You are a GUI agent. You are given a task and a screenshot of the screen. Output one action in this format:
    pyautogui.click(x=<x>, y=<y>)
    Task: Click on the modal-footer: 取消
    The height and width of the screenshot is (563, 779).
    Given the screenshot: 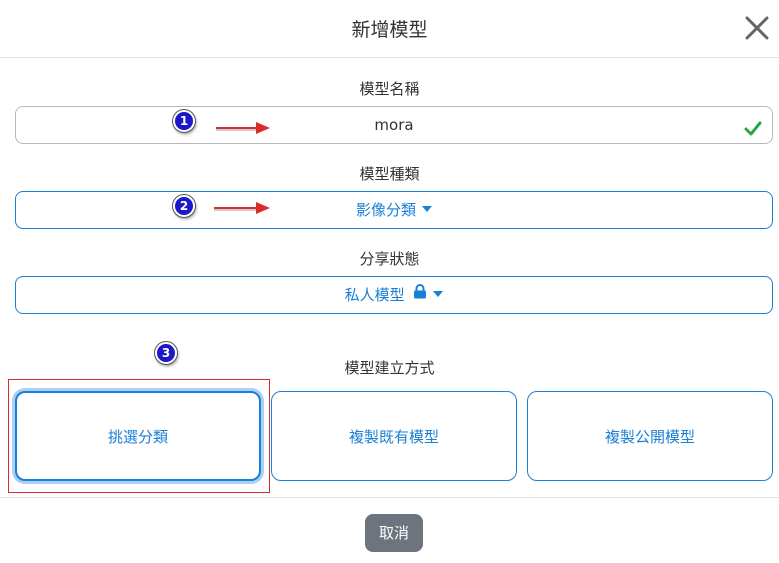 What is the action you would take?
    pyautogui.click(x=389, y=530)
    